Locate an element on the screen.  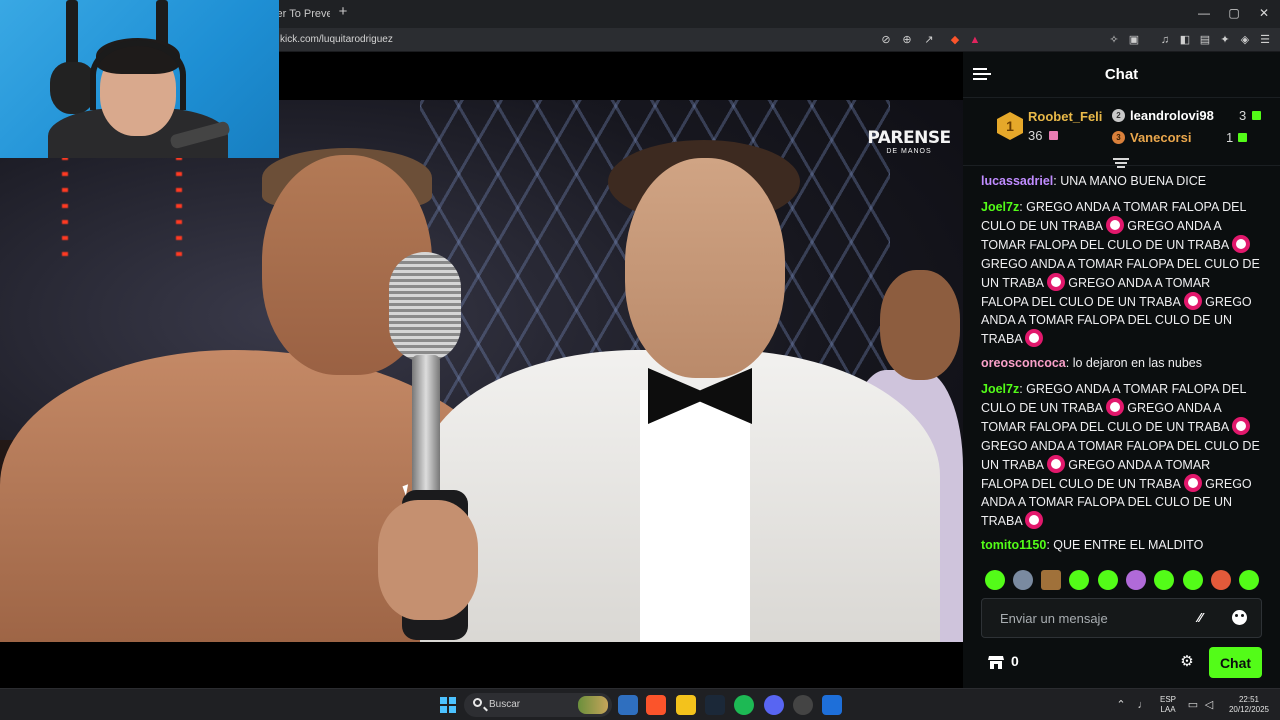
webcam-overlay is located at coordinates (139, 79).